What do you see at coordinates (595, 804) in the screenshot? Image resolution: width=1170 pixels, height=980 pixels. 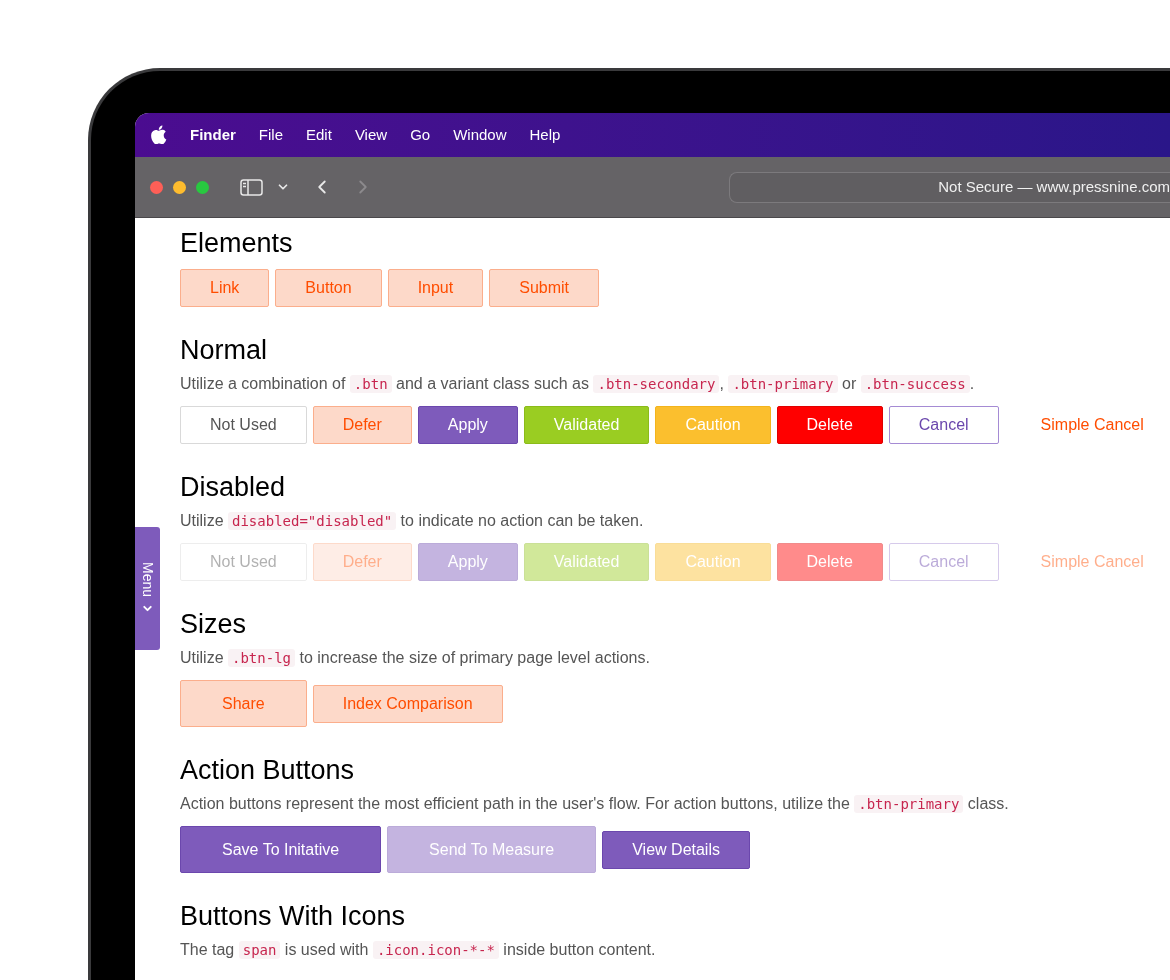 I see `description: Action buttons represent the most efficient path in the user's flow. For action buttons, utilize the .btn-primary class.` at bounding box center [595, 804].